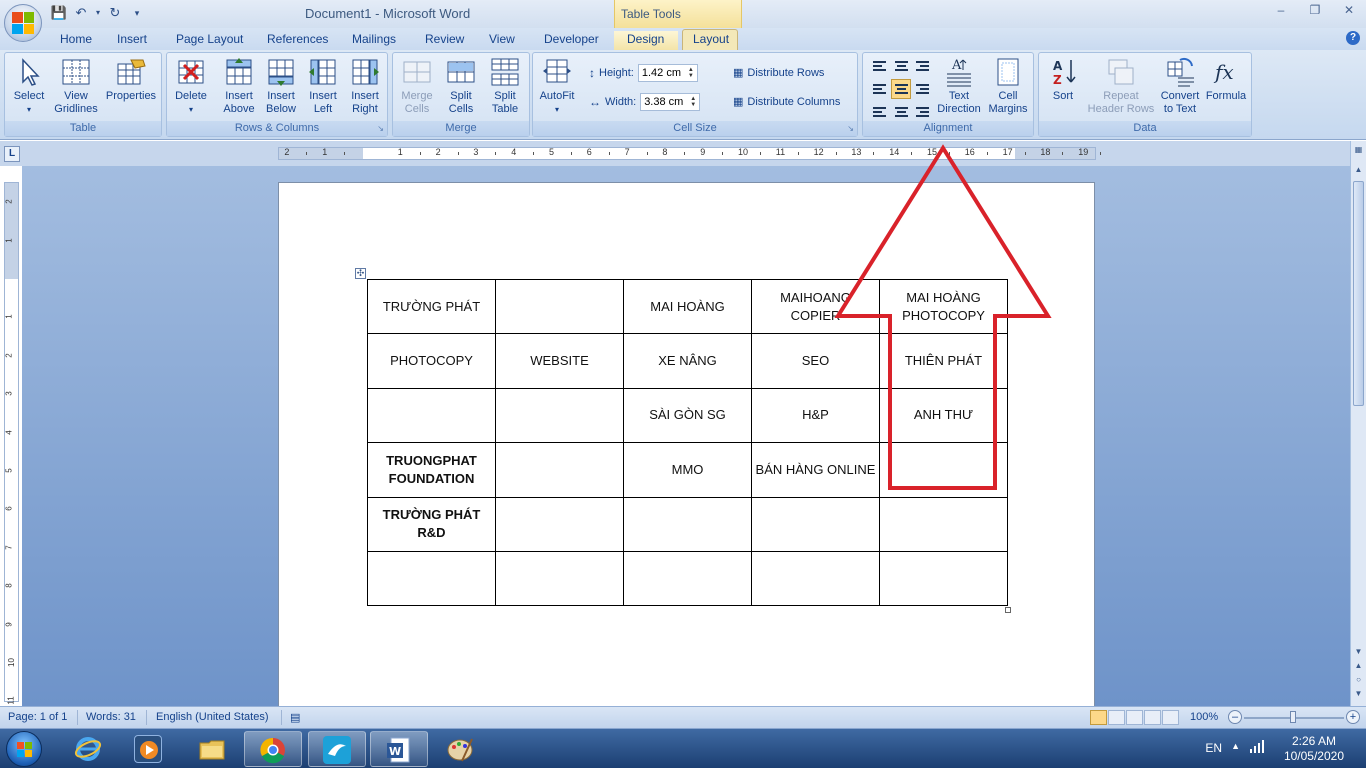 The height and width of the screenshot is (768, 1366). I want to click on tab-view: View, so click(502, 39).